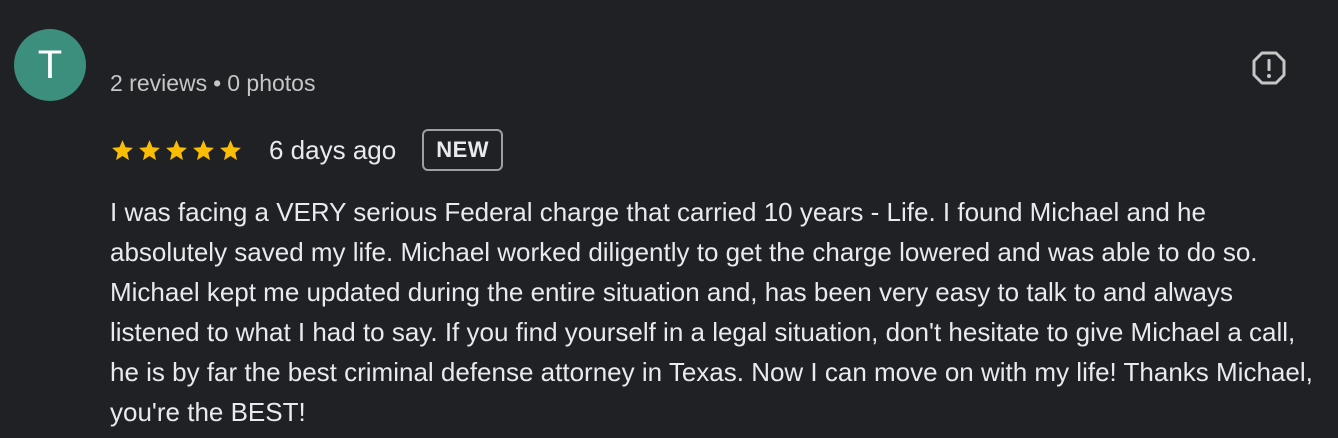 The image size is (1338, 438). I want to click on avatar: T, so click(50, 65).